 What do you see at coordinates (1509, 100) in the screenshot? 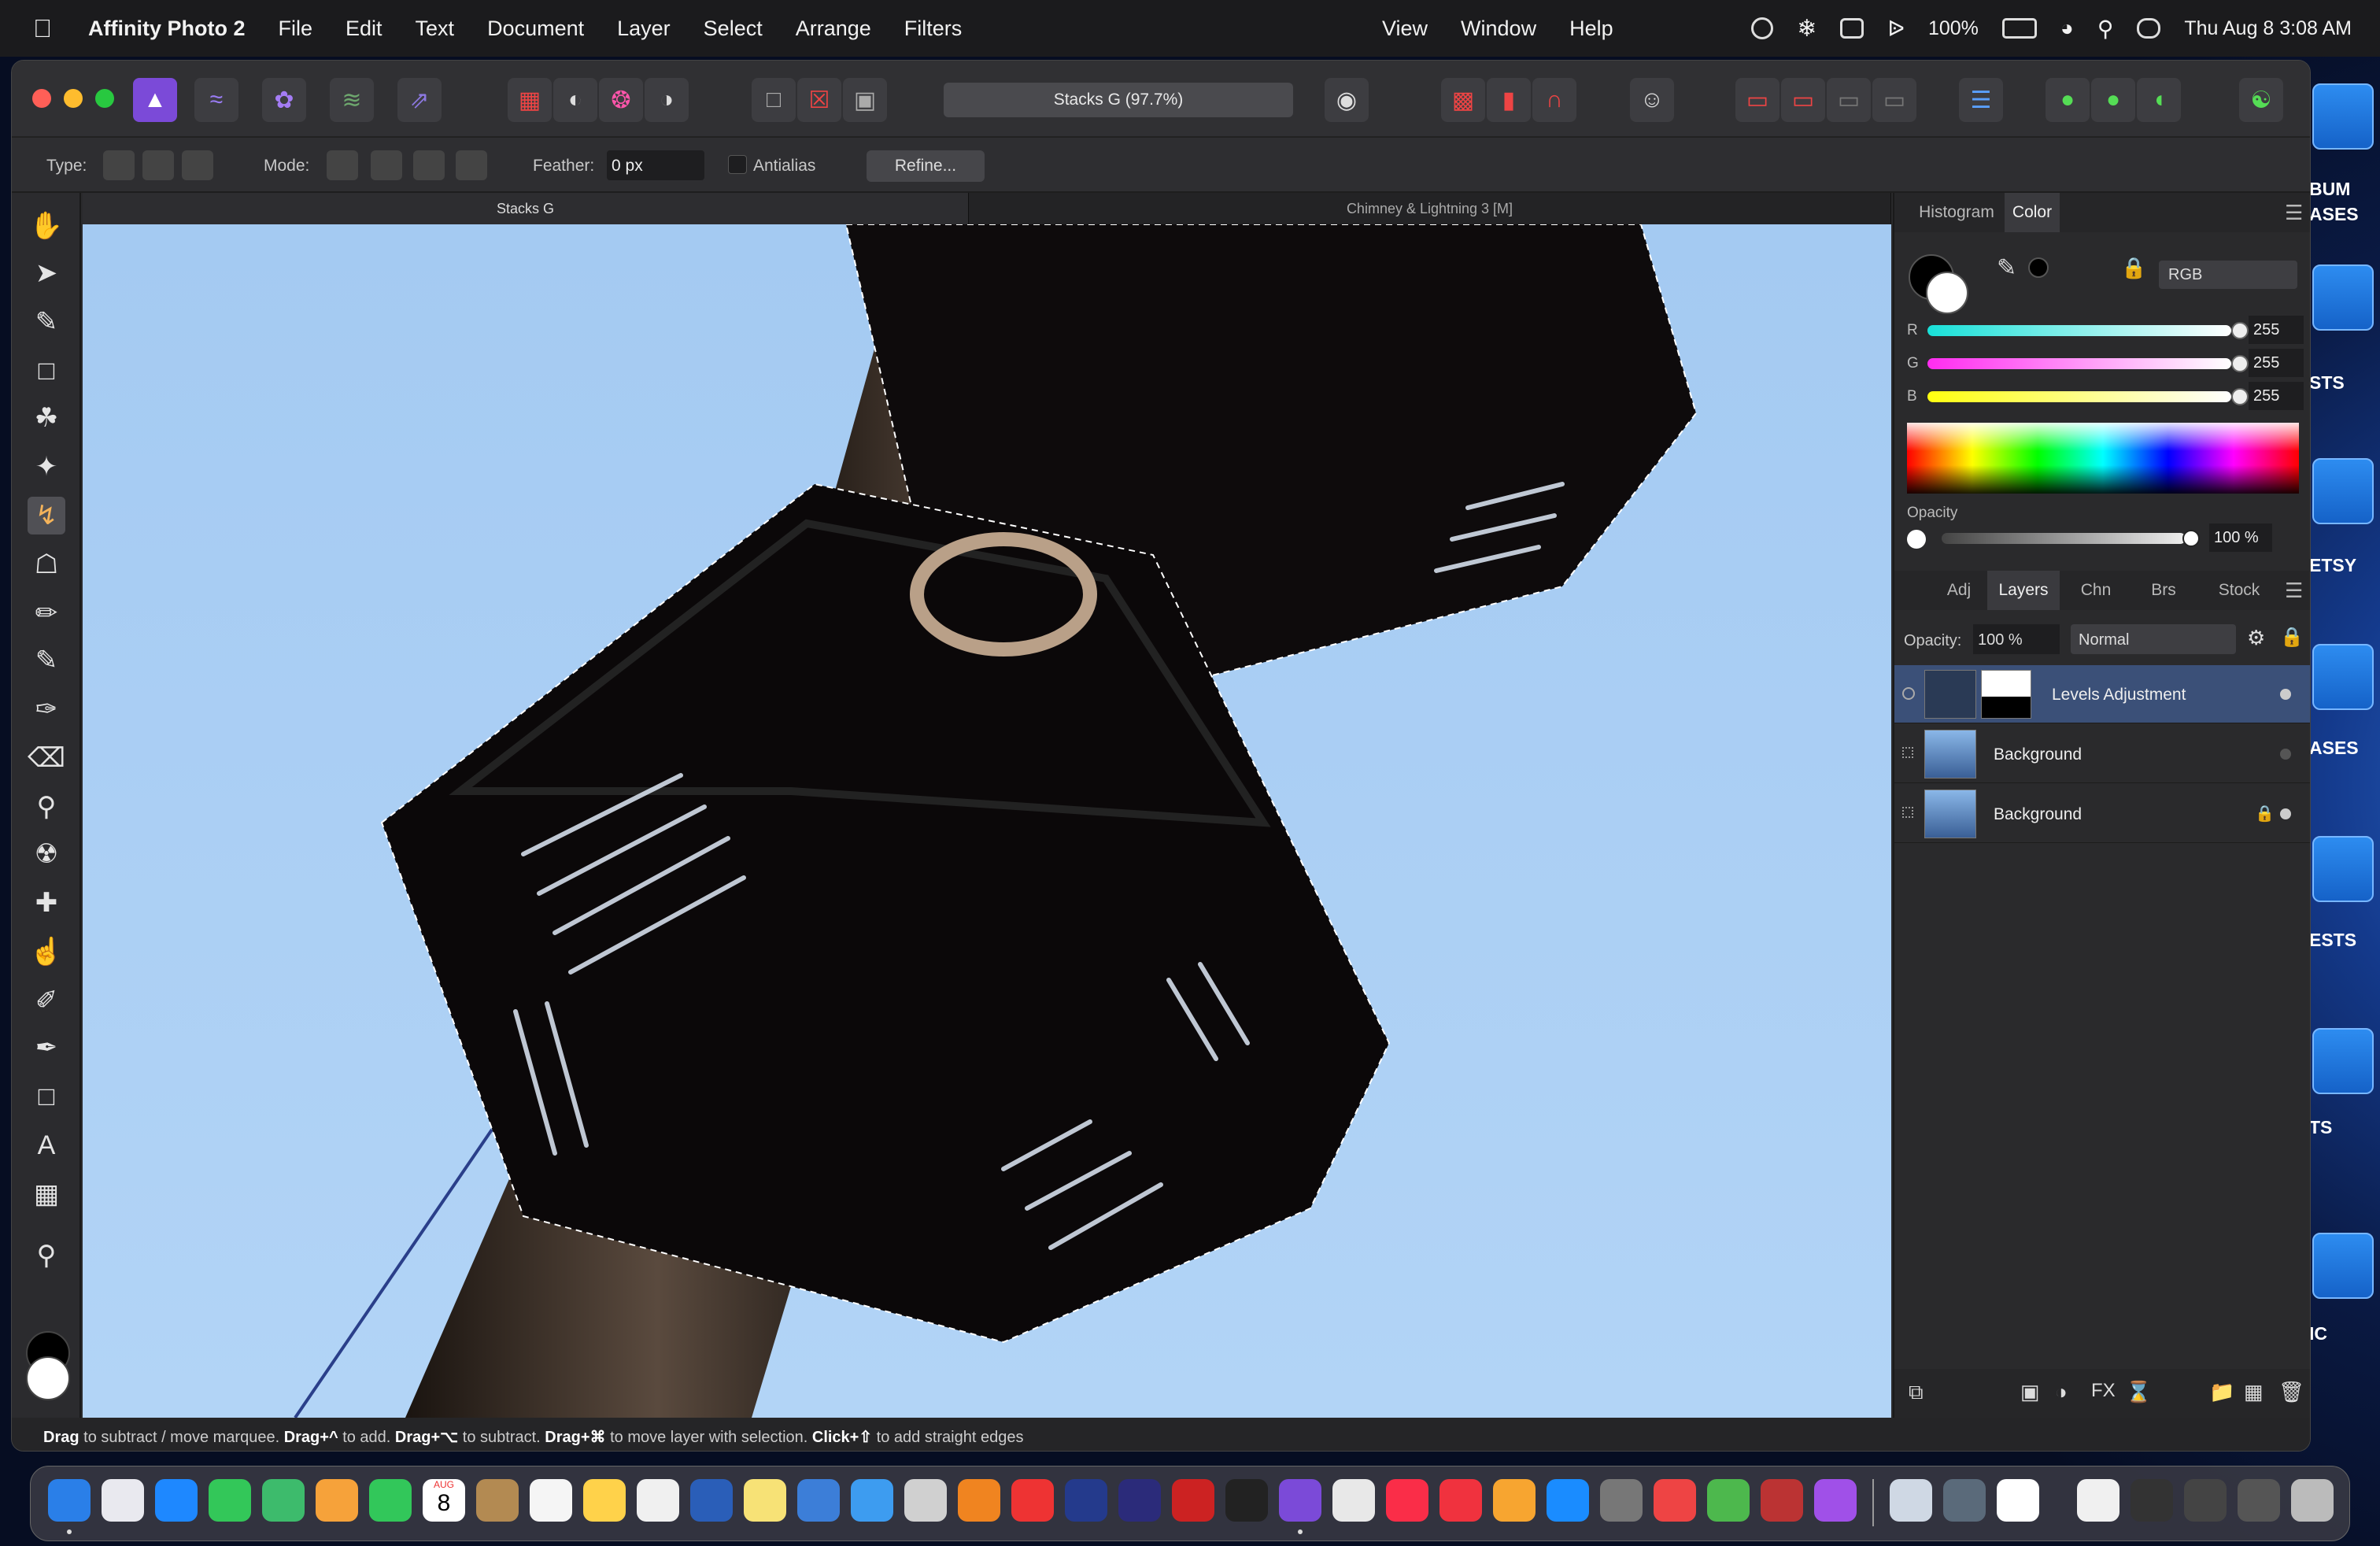
I see `force-pixel-alignment-icon: ▮` at bounding box center [1509, 100].